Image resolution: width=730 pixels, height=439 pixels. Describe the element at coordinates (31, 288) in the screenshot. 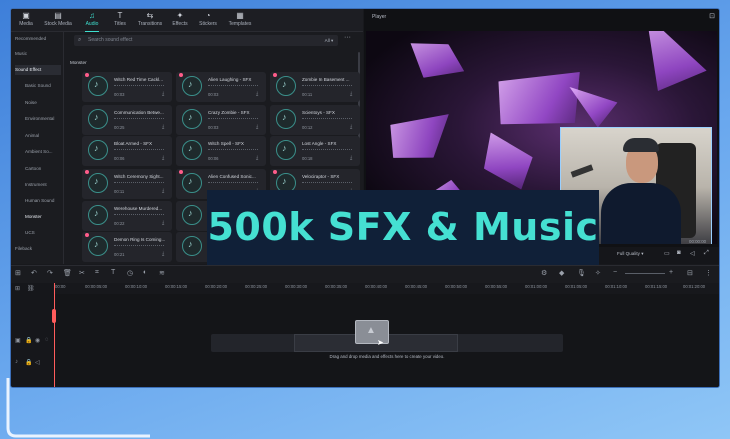

I see `link-icon: ⛓` at that location.